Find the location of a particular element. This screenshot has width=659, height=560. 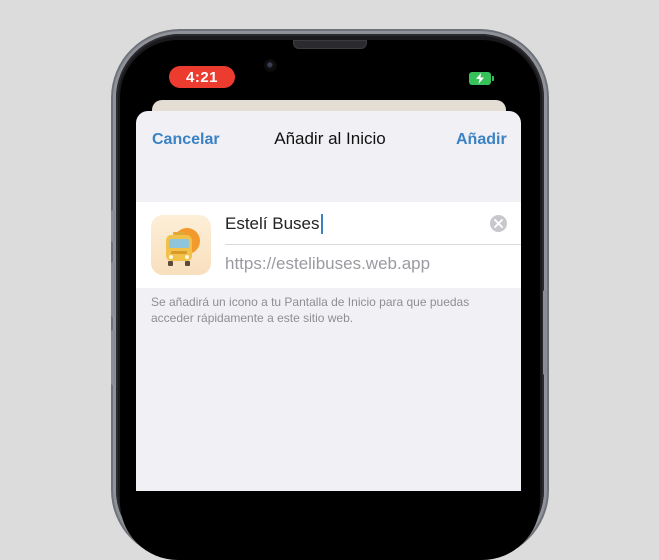

app-url: https://estelibuses.web.app is located at coordinates (328, 263).